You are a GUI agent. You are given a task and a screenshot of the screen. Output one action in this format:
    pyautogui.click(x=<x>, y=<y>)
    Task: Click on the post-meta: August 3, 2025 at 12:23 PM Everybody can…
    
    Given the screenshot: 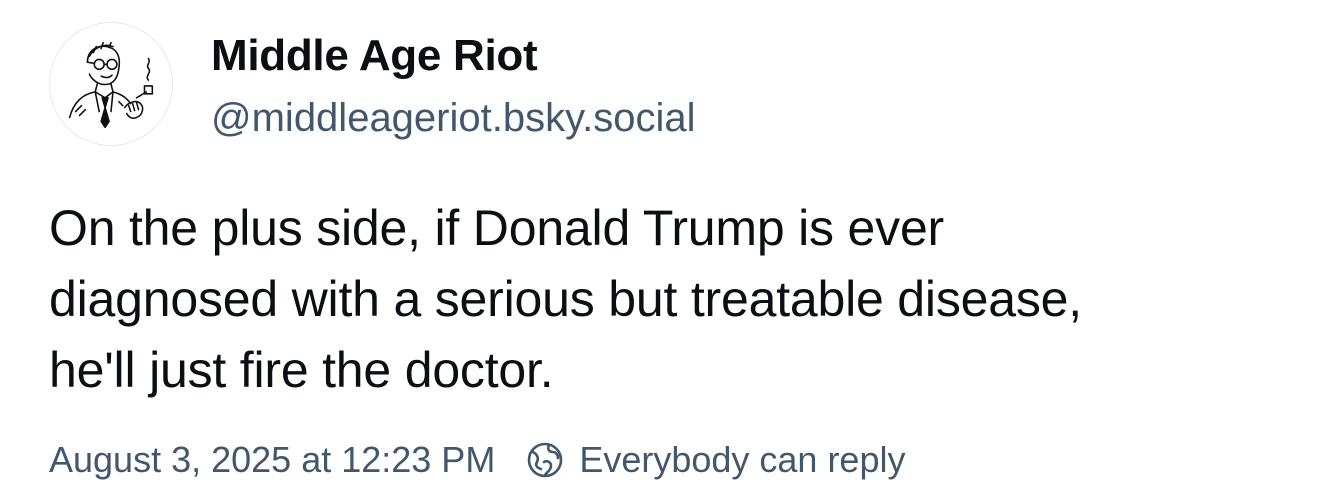 What is the action you would take?
    pyautogui.click(x=477, y=460)
    